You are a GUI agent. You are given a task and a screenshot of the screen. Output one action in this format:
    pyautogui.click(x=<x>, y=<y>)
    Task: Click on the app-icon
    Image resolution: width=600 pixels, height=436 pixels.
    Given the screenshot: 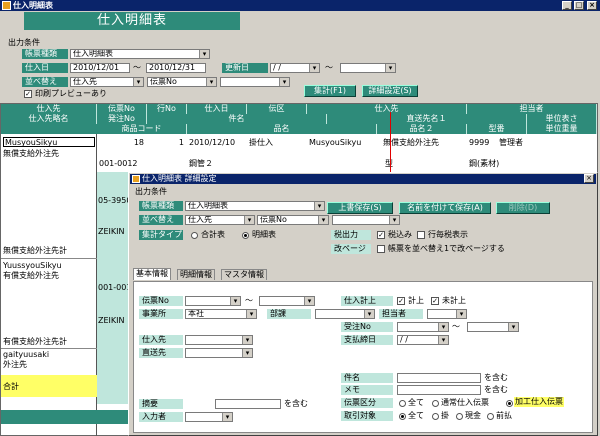 What is the action you would take?
    pyautogui.click(x=6, y=5)
    